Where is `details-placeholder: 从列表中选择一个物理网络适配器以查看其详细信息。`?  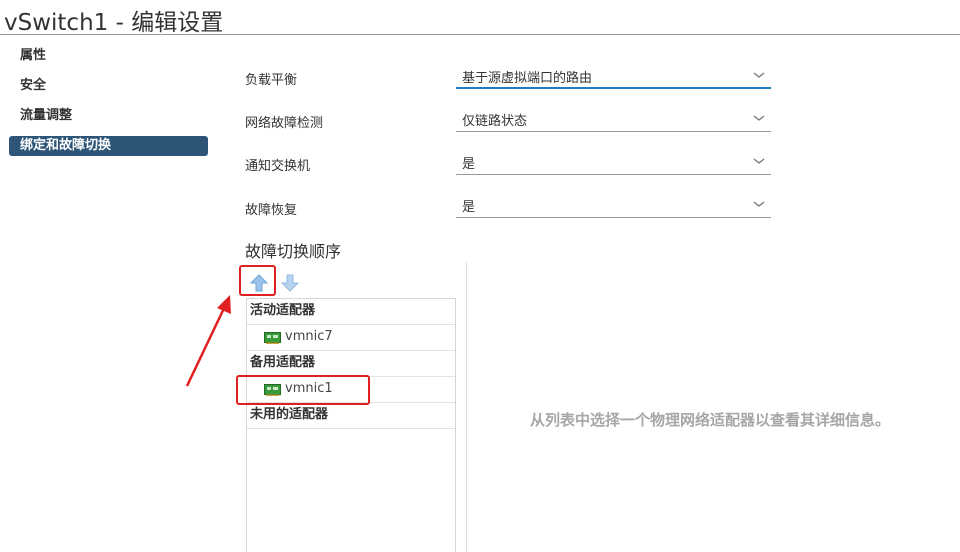 details-placeholder: 从列表中选择一个物理网络适配器以查看其详细信息。 is located at coordinates (710, 420).